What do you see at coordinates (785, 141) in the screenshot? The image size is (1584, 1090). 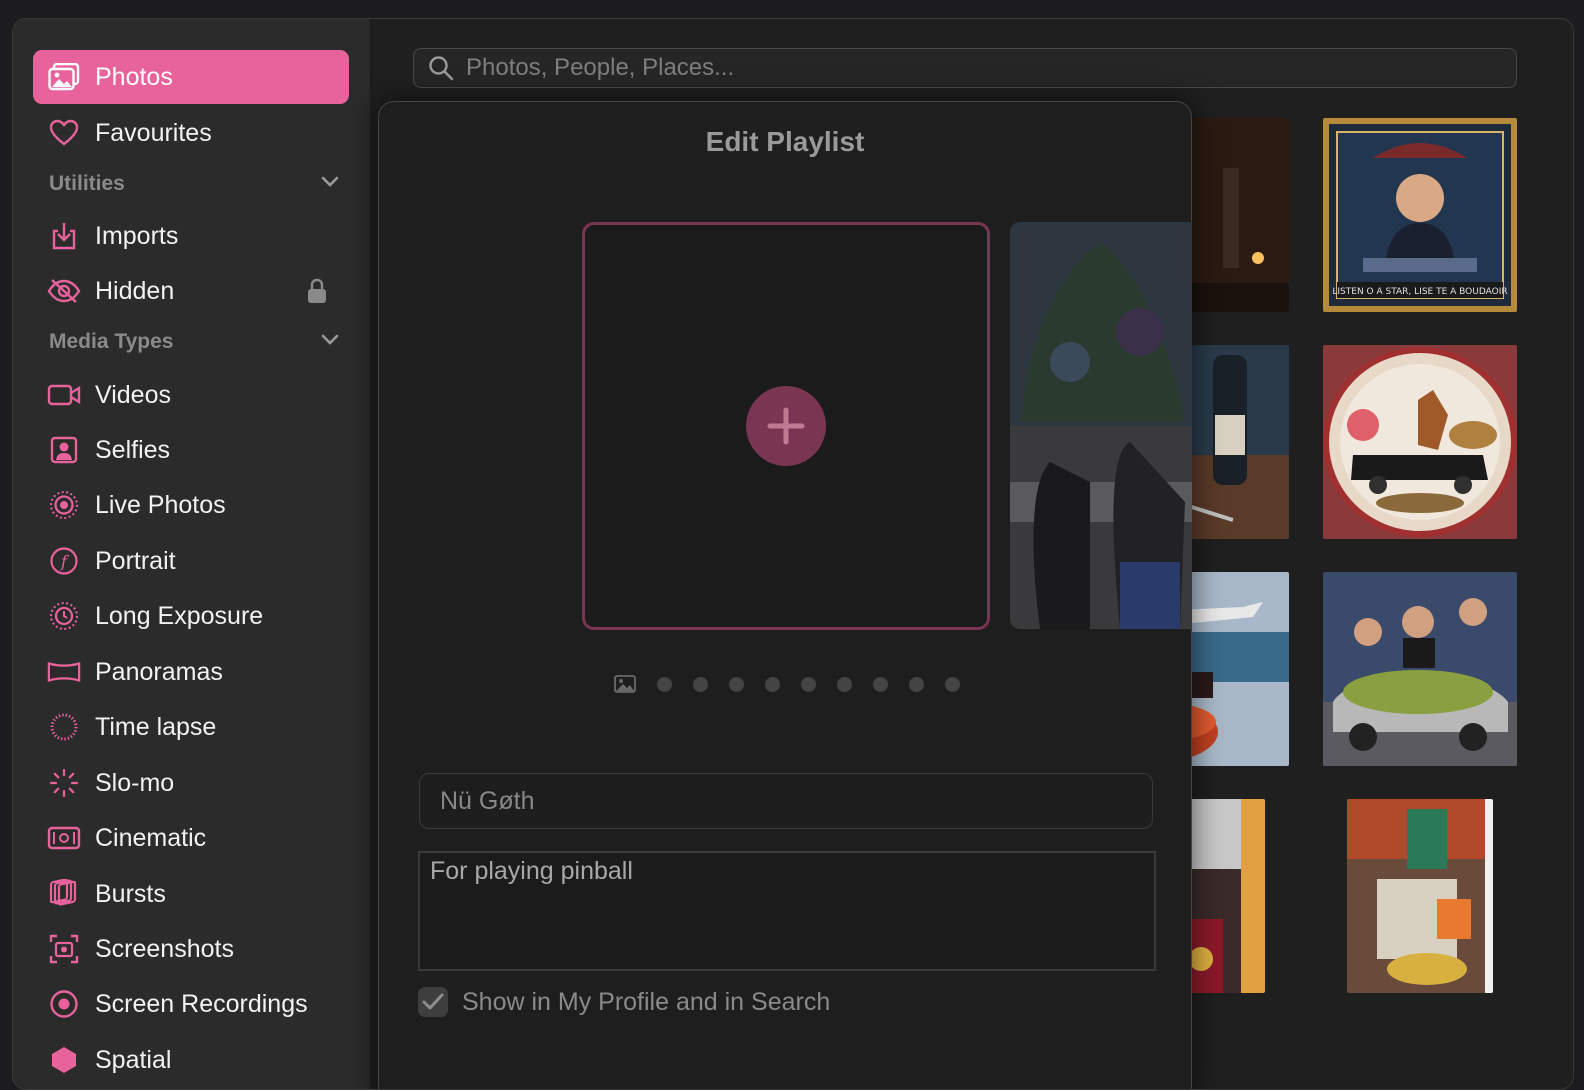 I see `dialog-title: Edit Playlist` at bounding box center [785, 141].